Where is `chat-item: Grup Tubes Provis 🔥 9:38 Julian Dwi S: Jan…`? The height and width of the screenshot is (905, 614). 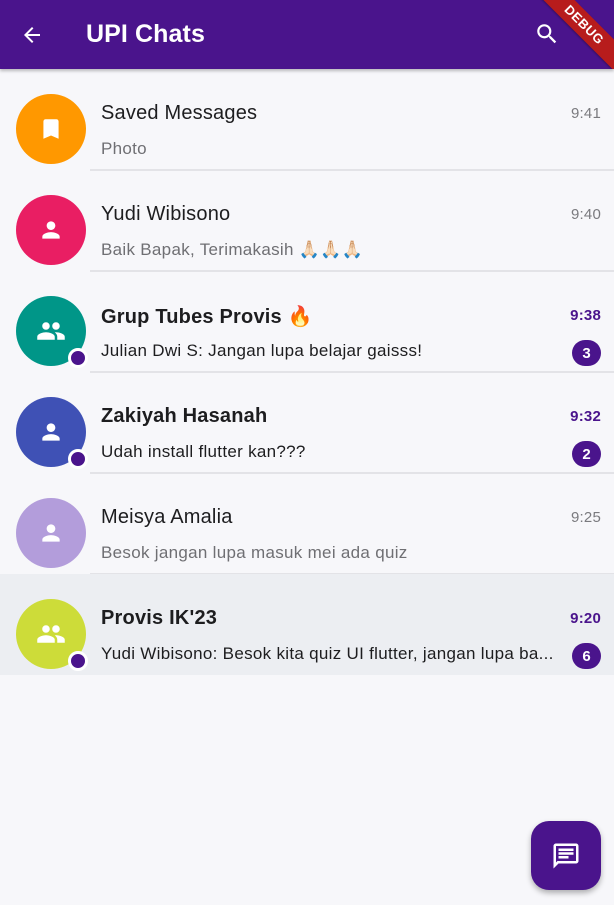
chat-item: Grup Tubes Provis 🔥 9:38 Julian Dwi S: Jan… is located at coordinates (307, 322).